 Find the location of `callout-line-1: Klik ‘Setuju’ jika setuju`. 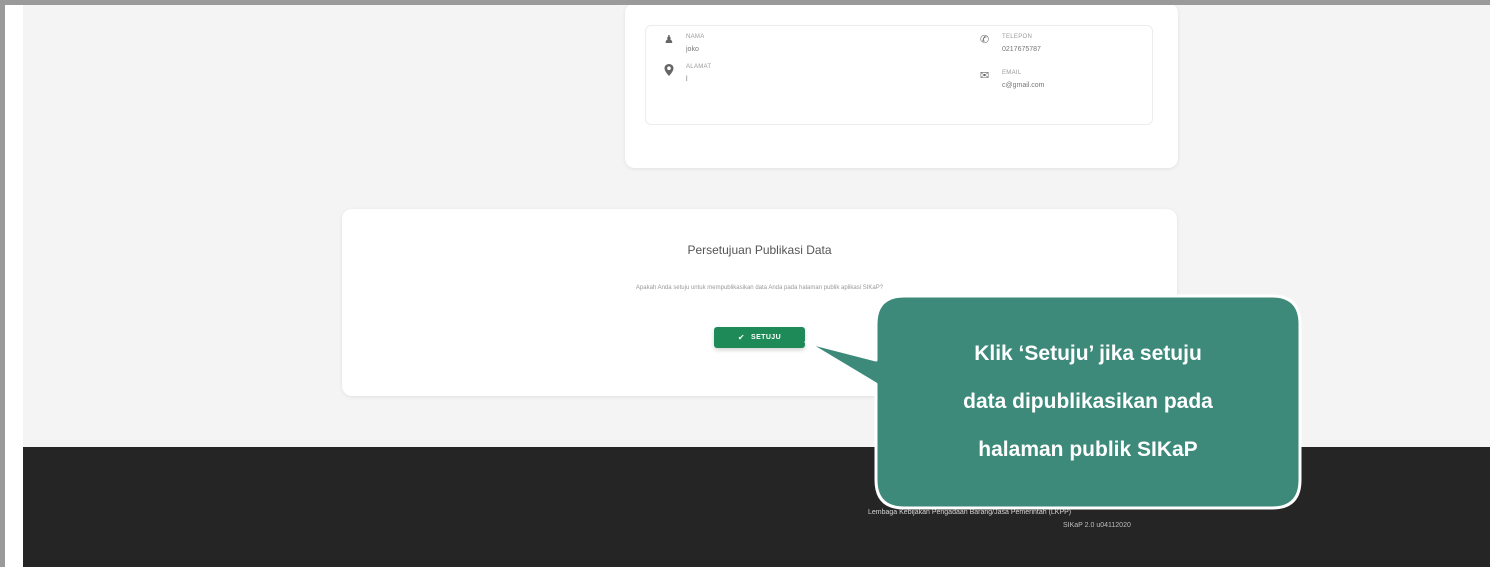

callout-line-1: Klik ‘Setuju’ jika setuju is located at coordinates (1088, 353).